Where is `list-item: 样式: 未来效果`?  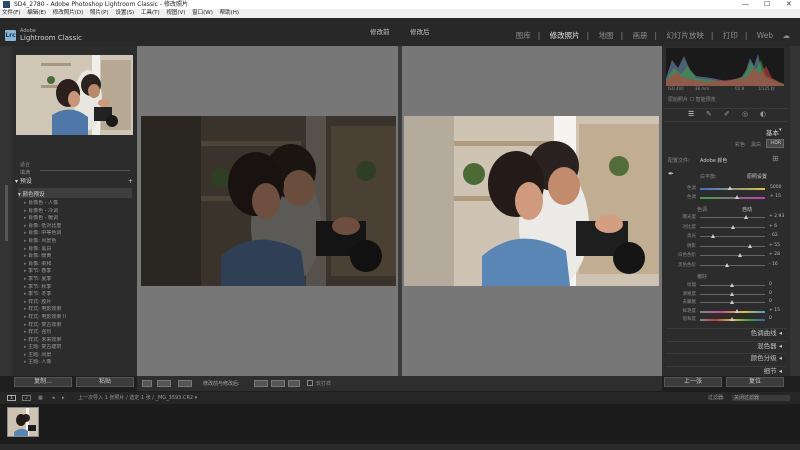 list-item: 样式: 未来效果 is located at coordinates (79, 341).